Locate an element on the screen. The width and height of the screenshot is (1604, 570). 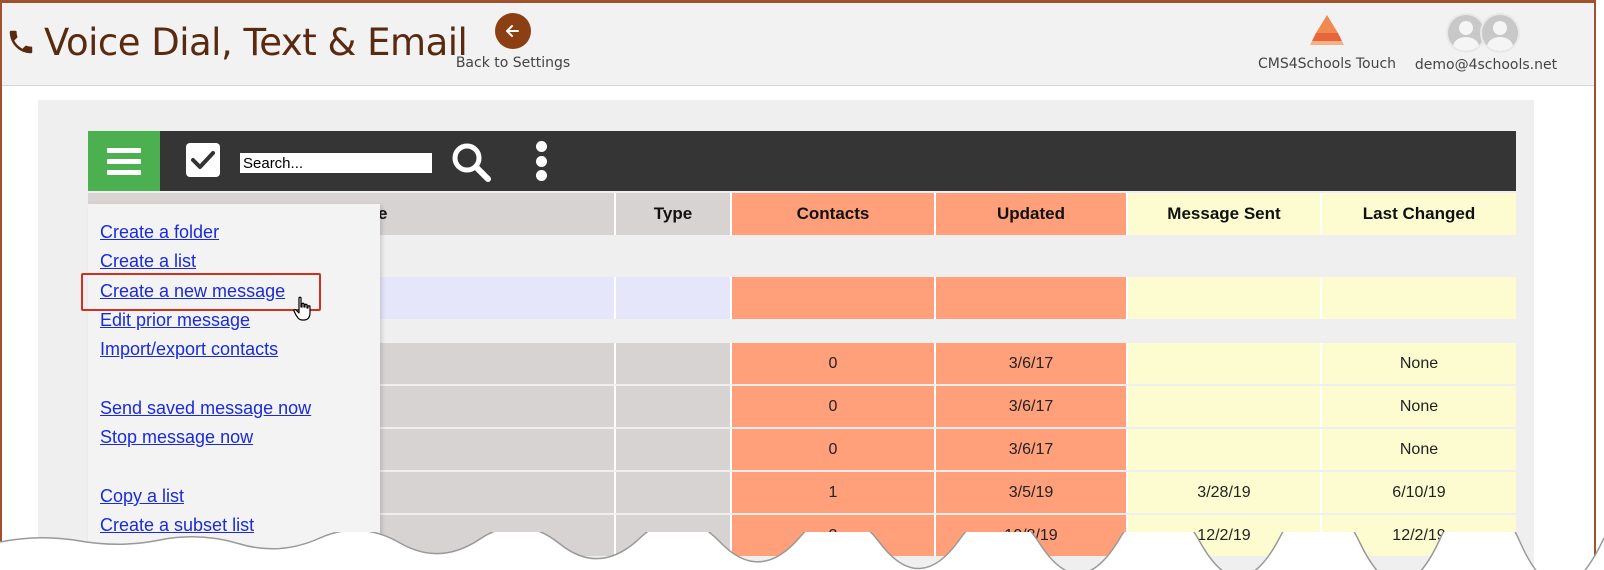
phone-icon is located at coordinates (21, 42).